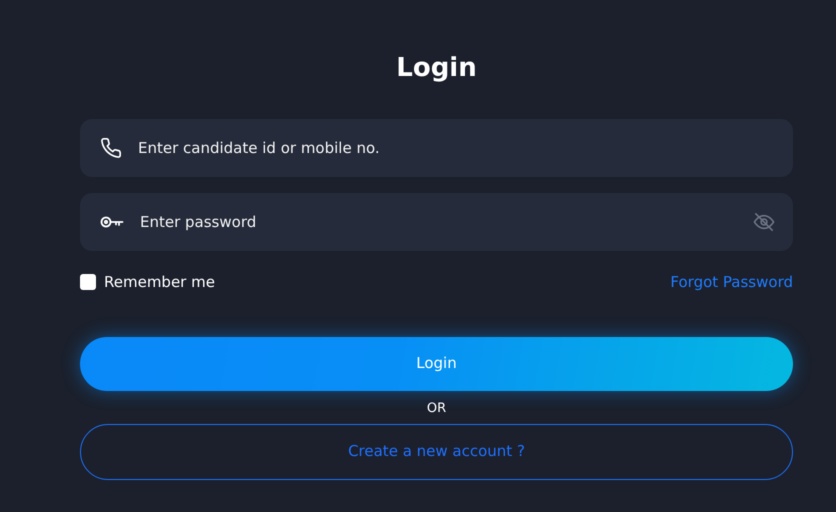 This screenshot has width=836, height=512. I want to click on password-input: Enter password, so click(438, 222).